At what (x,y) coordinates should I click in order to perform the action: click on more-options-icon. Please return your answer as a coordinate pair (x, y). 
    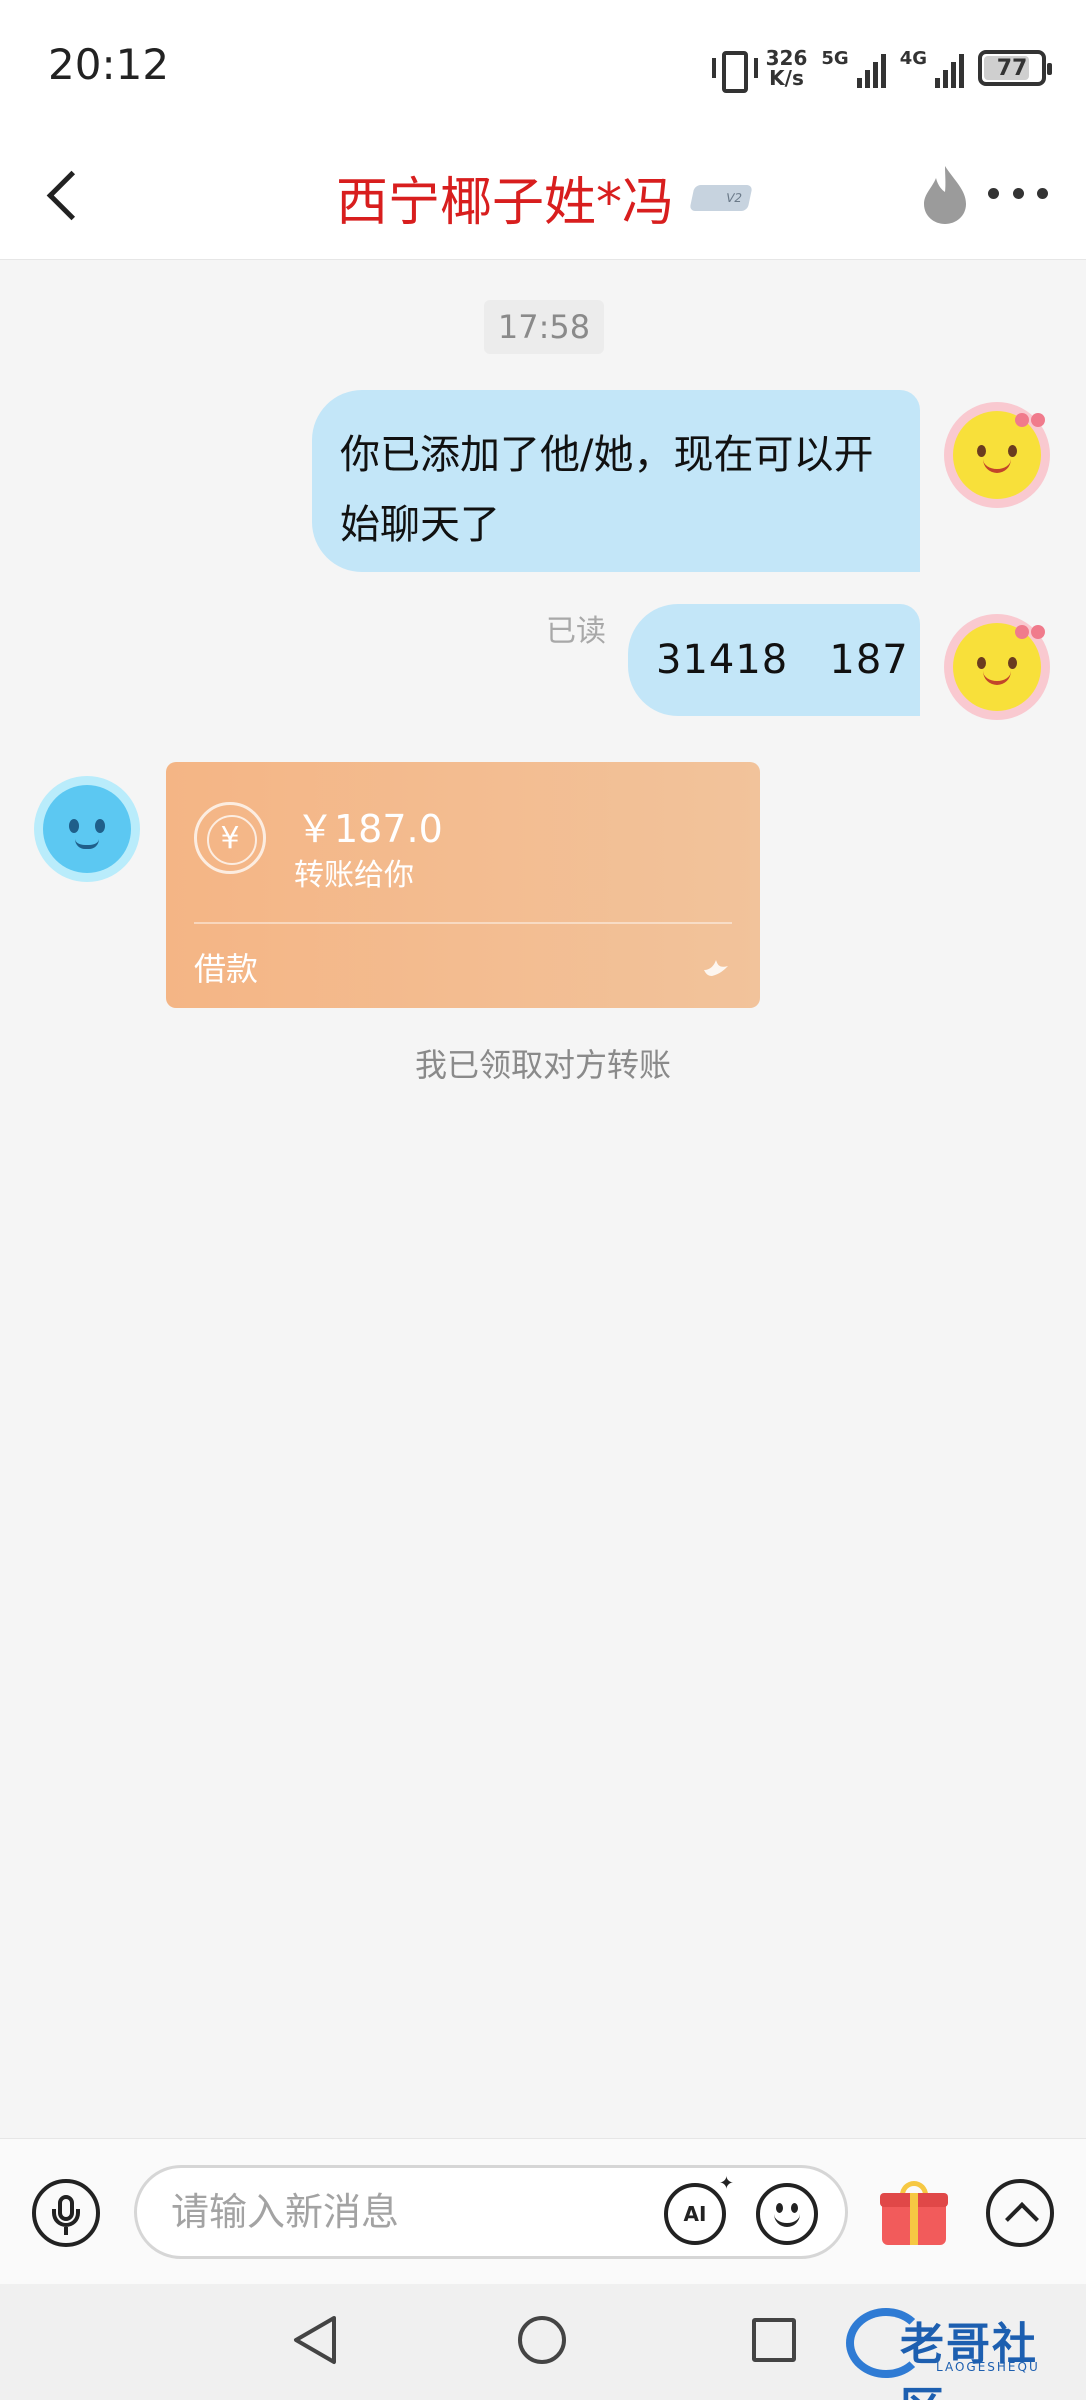
    Looking at the image, I should click on (1018, 193).